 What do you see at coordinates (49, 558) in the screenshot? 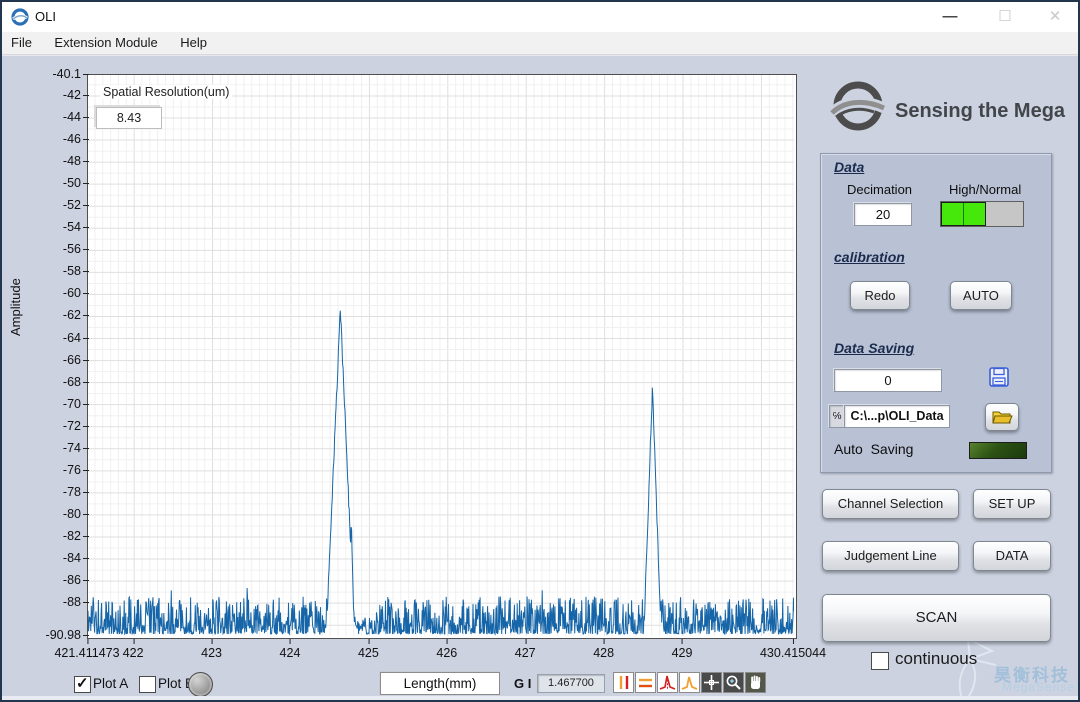
I see `y-tick-label: -84` at bounding box center [49, 558].